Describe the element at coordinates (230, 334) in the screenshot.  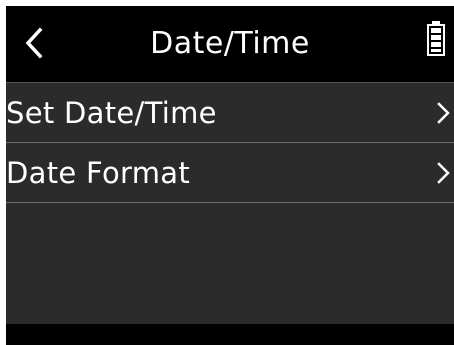
I see `footer-bar` at that location.